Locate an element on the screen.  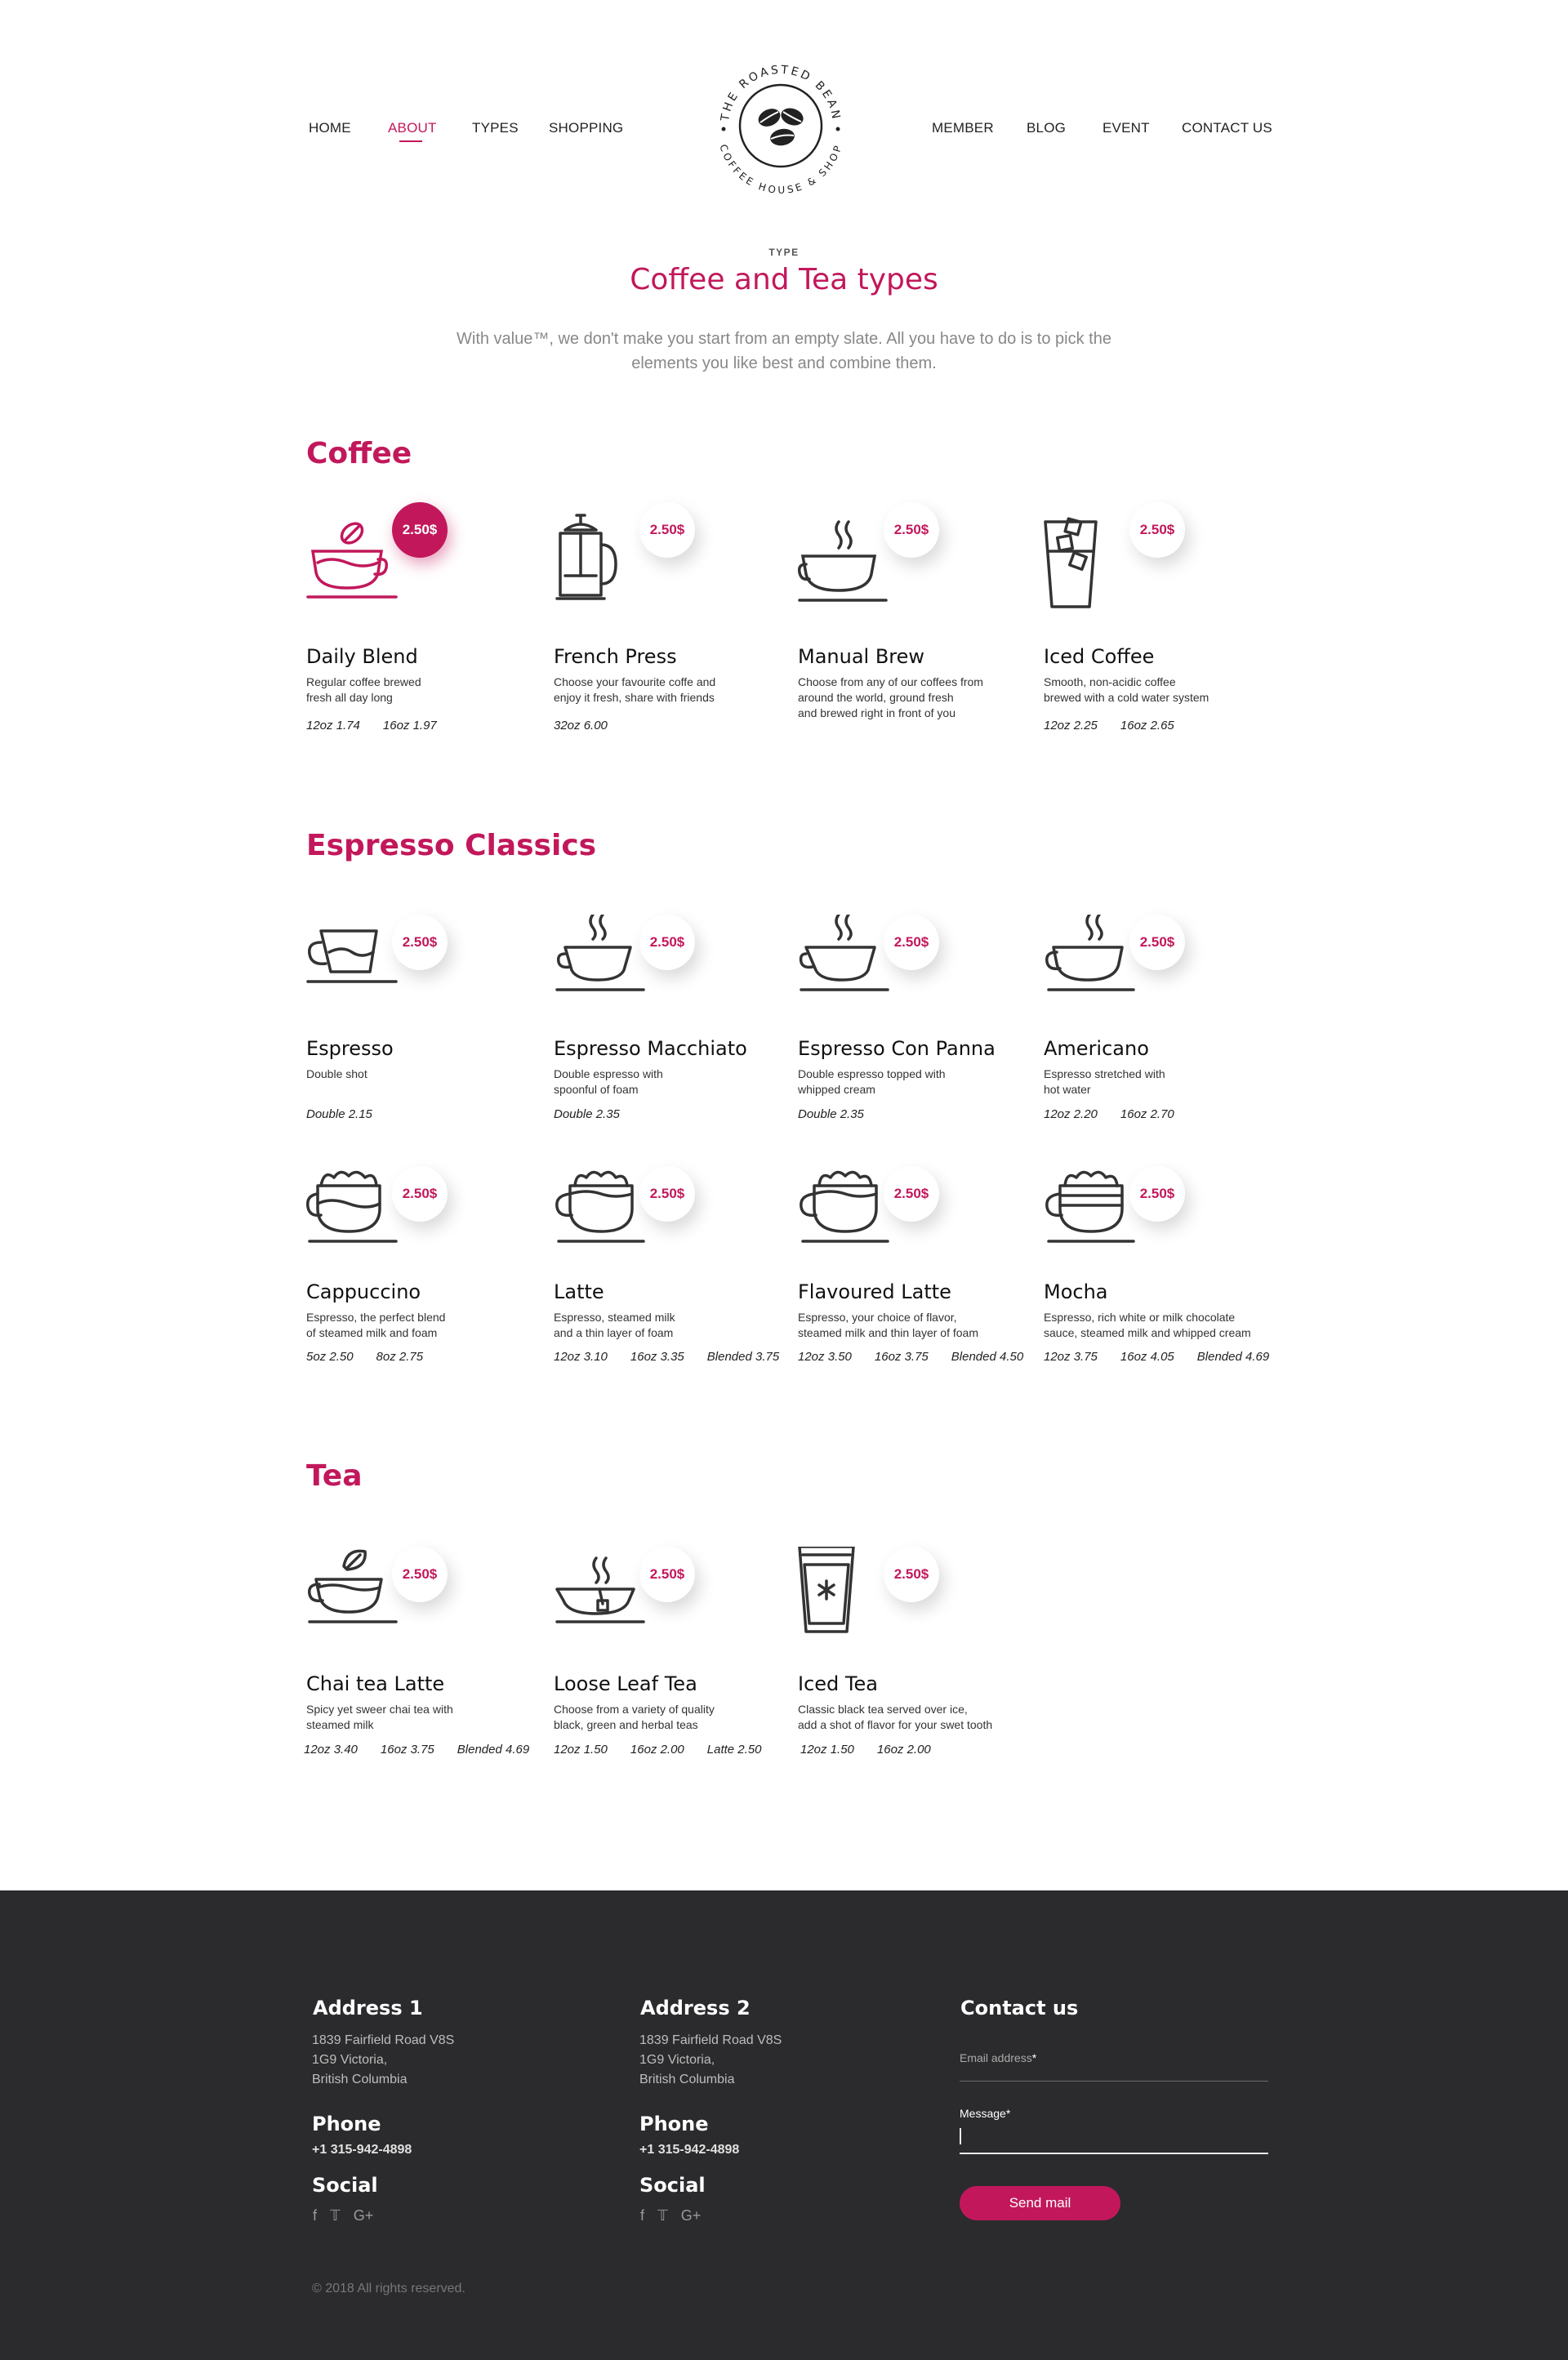
size-price: Blended 4.50 is located at coordinates (987, 1357).